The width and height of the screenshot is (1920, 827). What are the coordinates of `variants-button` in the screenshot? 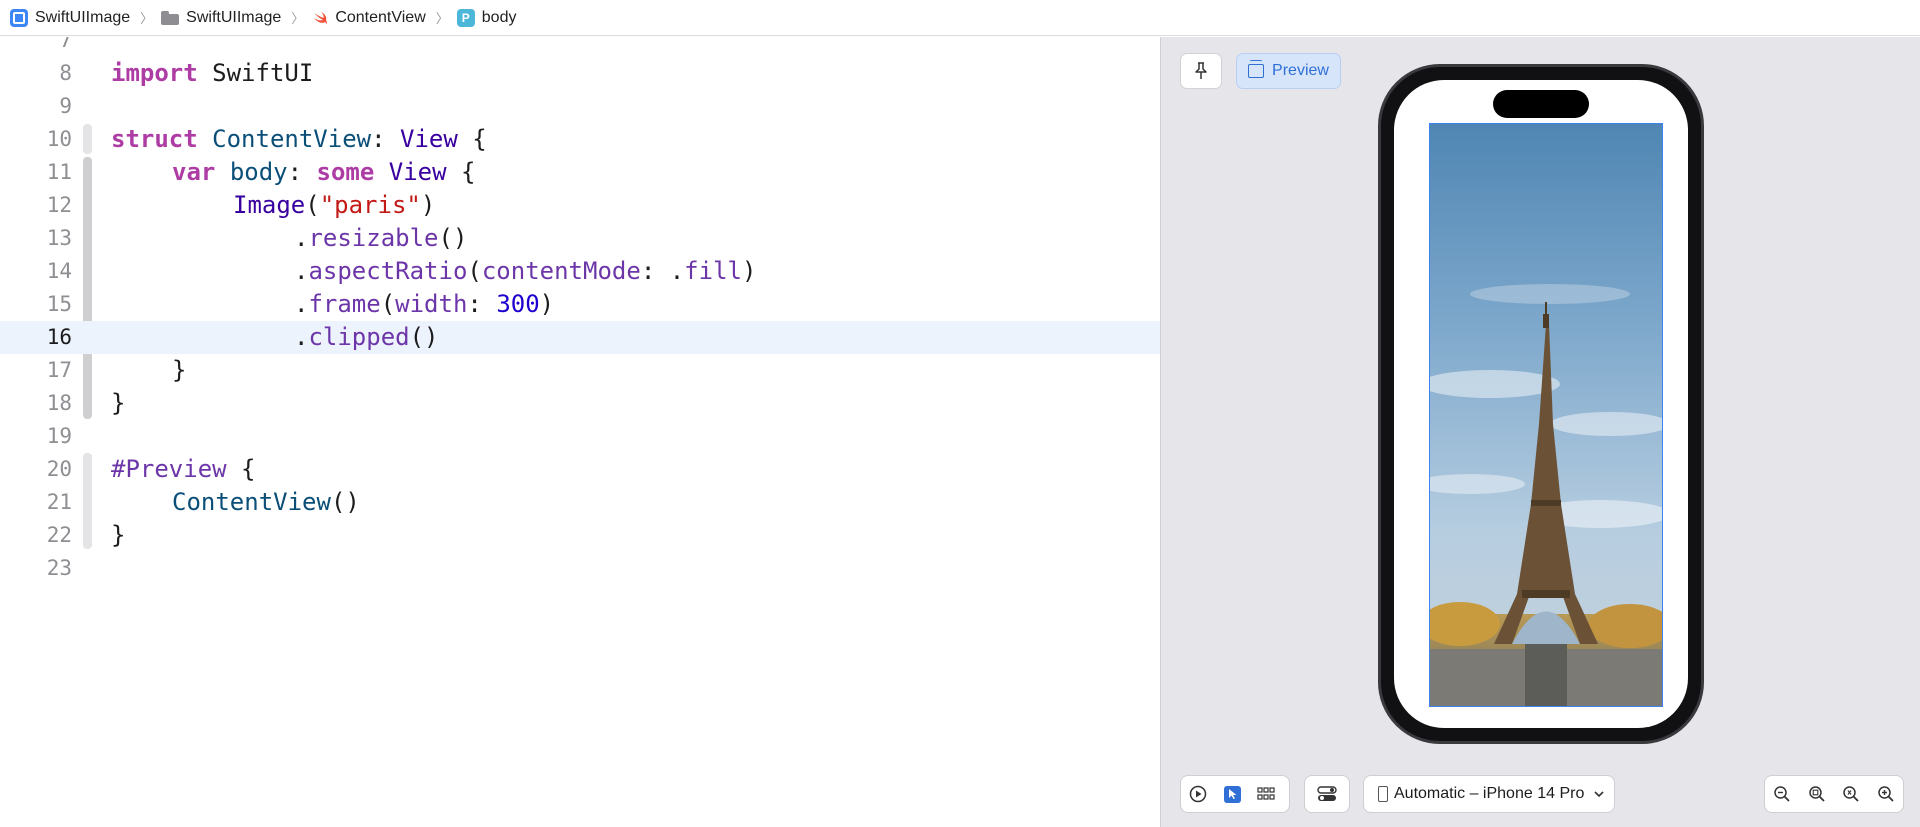 It's located at (1266, 794).